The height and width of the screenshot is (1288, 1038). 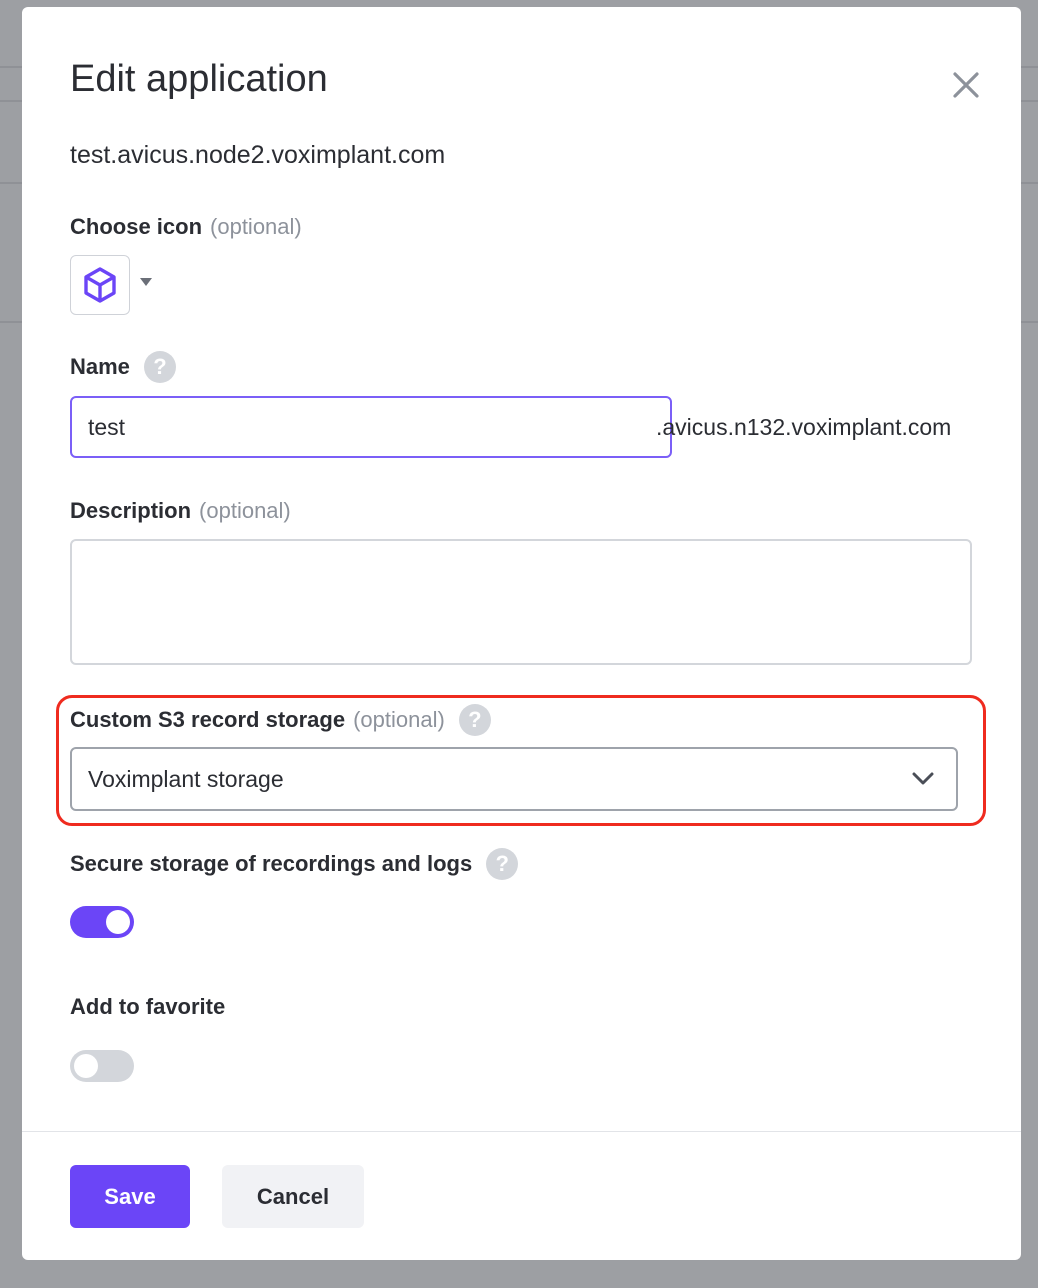 What do you see at coordinates (923, 779) in the screenshot?
I see `chevron-down-icon` at bounding box center [923, 779].